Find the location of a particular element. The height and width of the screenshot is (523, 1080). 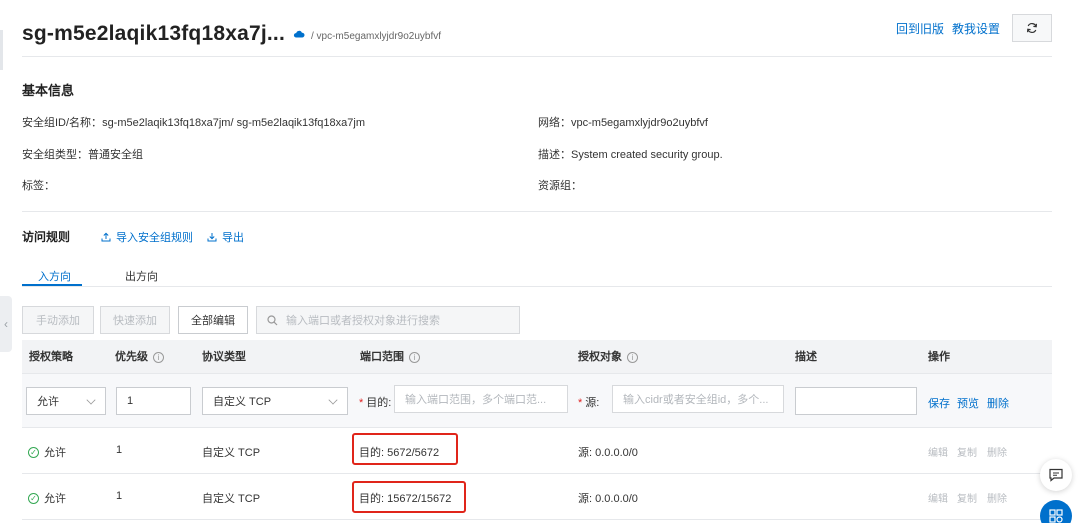

apps-menu-button is located at coordinates (1056, 511).